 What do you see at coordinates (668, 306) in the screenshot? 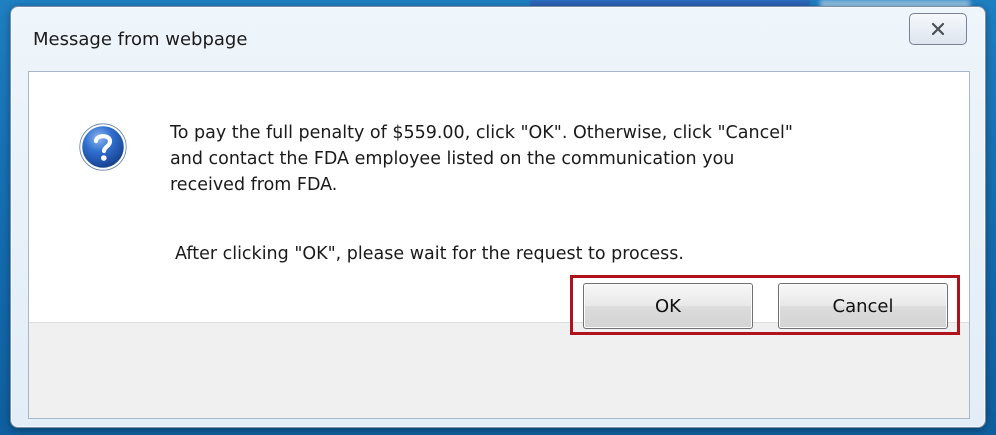
I see `ok-button: OK` at bounding box center [668, 306].